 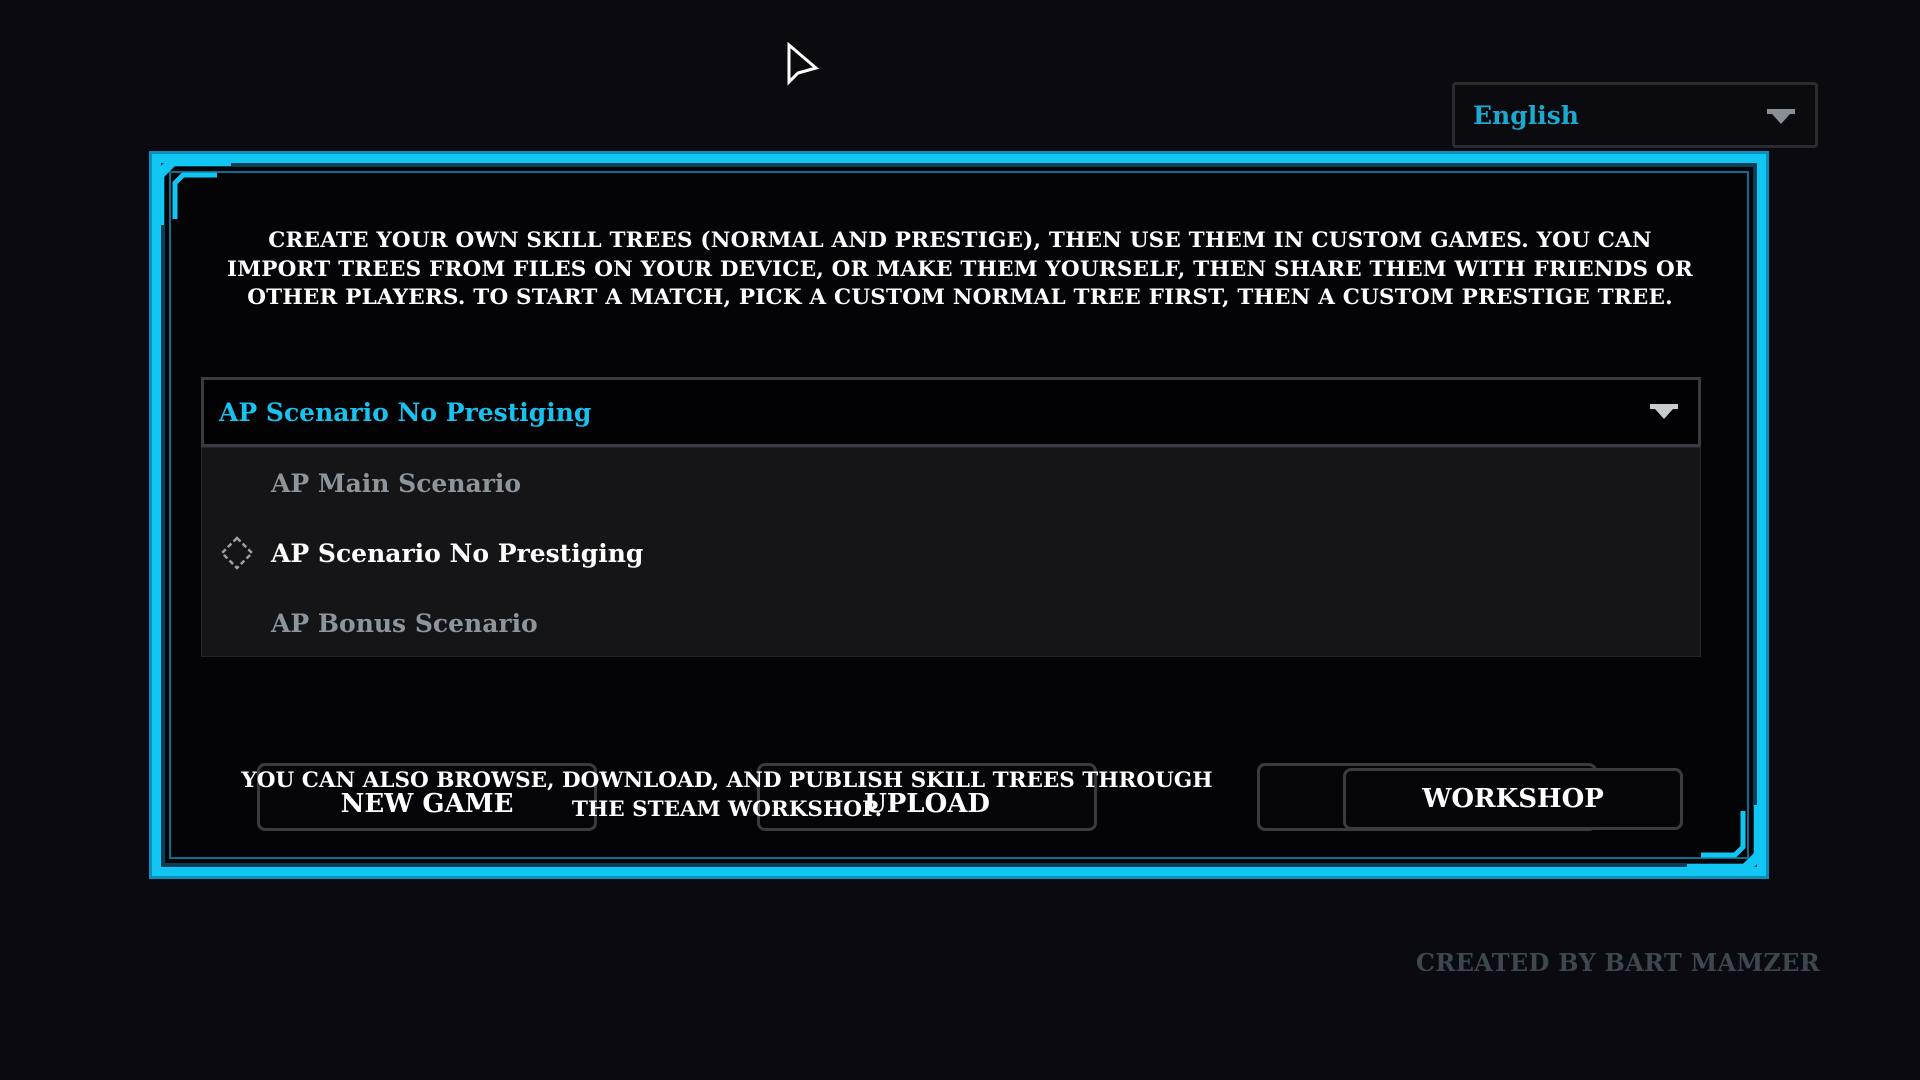 I want to click on skill-tree-option-selected: AP Scenario No Prestiging, so click(x=951, y=553).